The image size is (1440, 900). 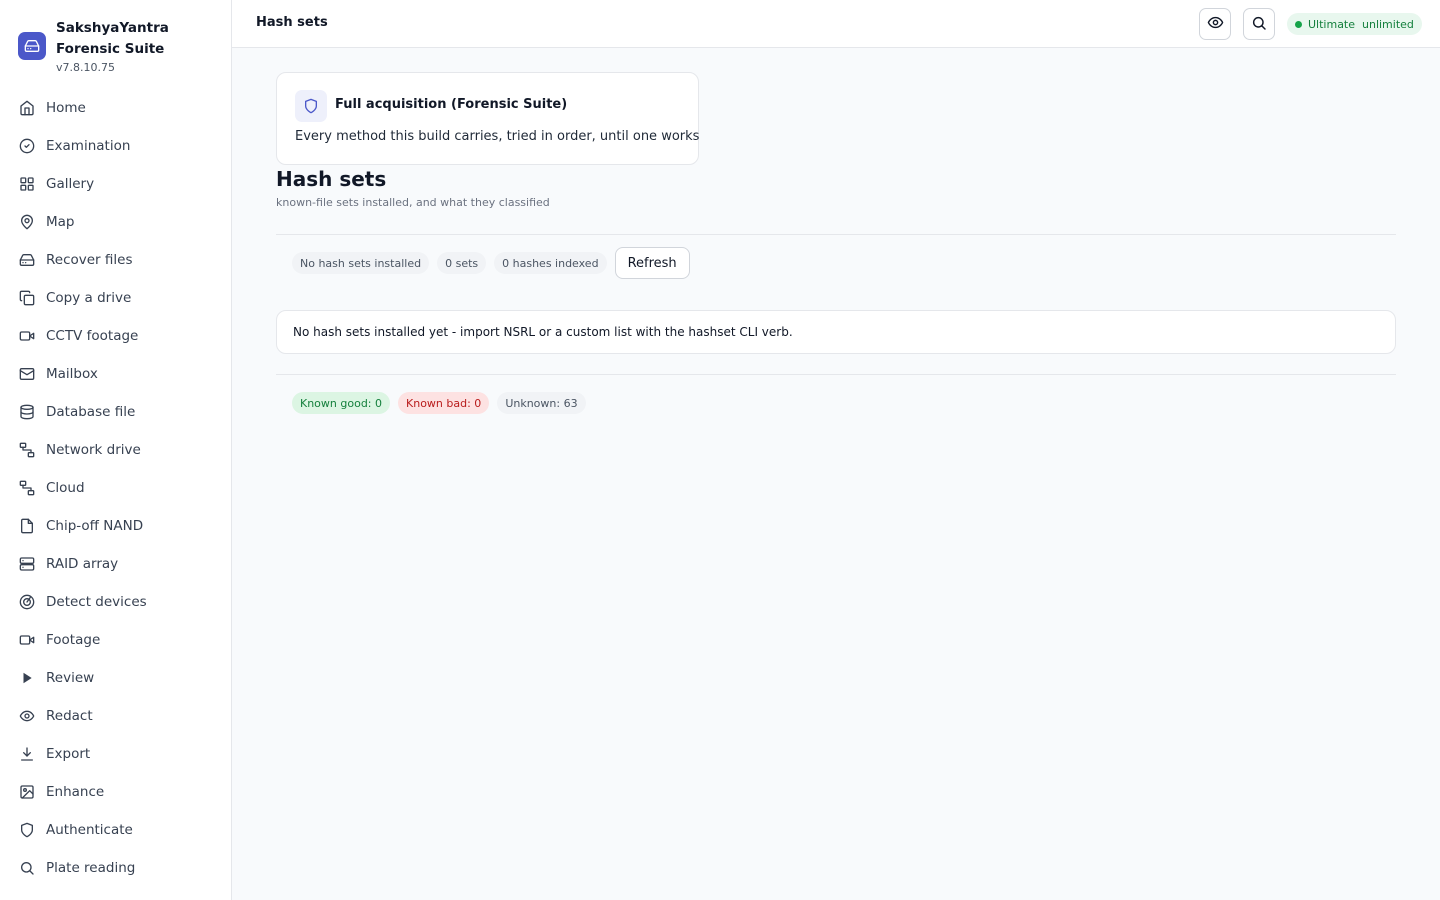 What do you see at coordinates (27, 222) in the screenshot?
I see `map-pin-icon` at bounding box center [27, 222].